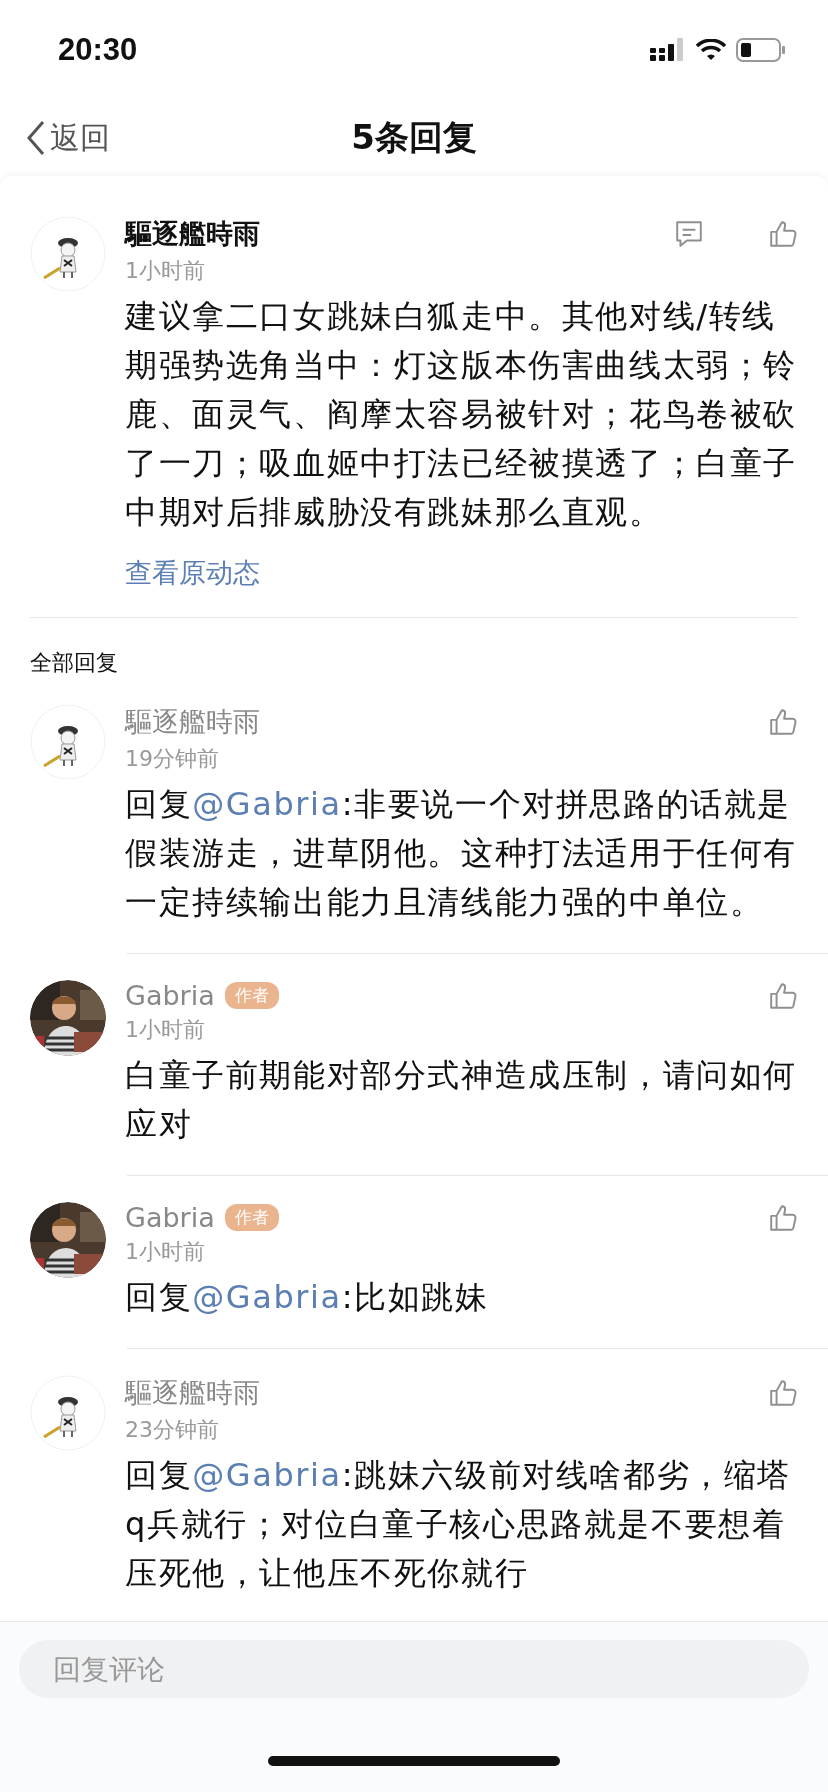 The height and width of the screenshot is (1792, 828). Describe the element at coordinates (192, 573) in the screenshot. I see `view-original-link: 查看原动态` at that location.